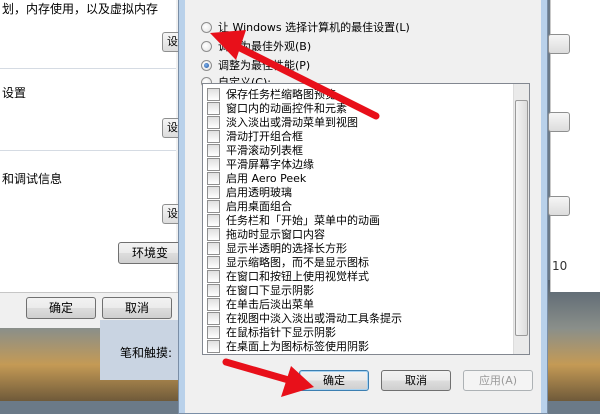 This screenshot has width=600, height=414. I want to click on scrollbar-thumb, so click(521, 218).